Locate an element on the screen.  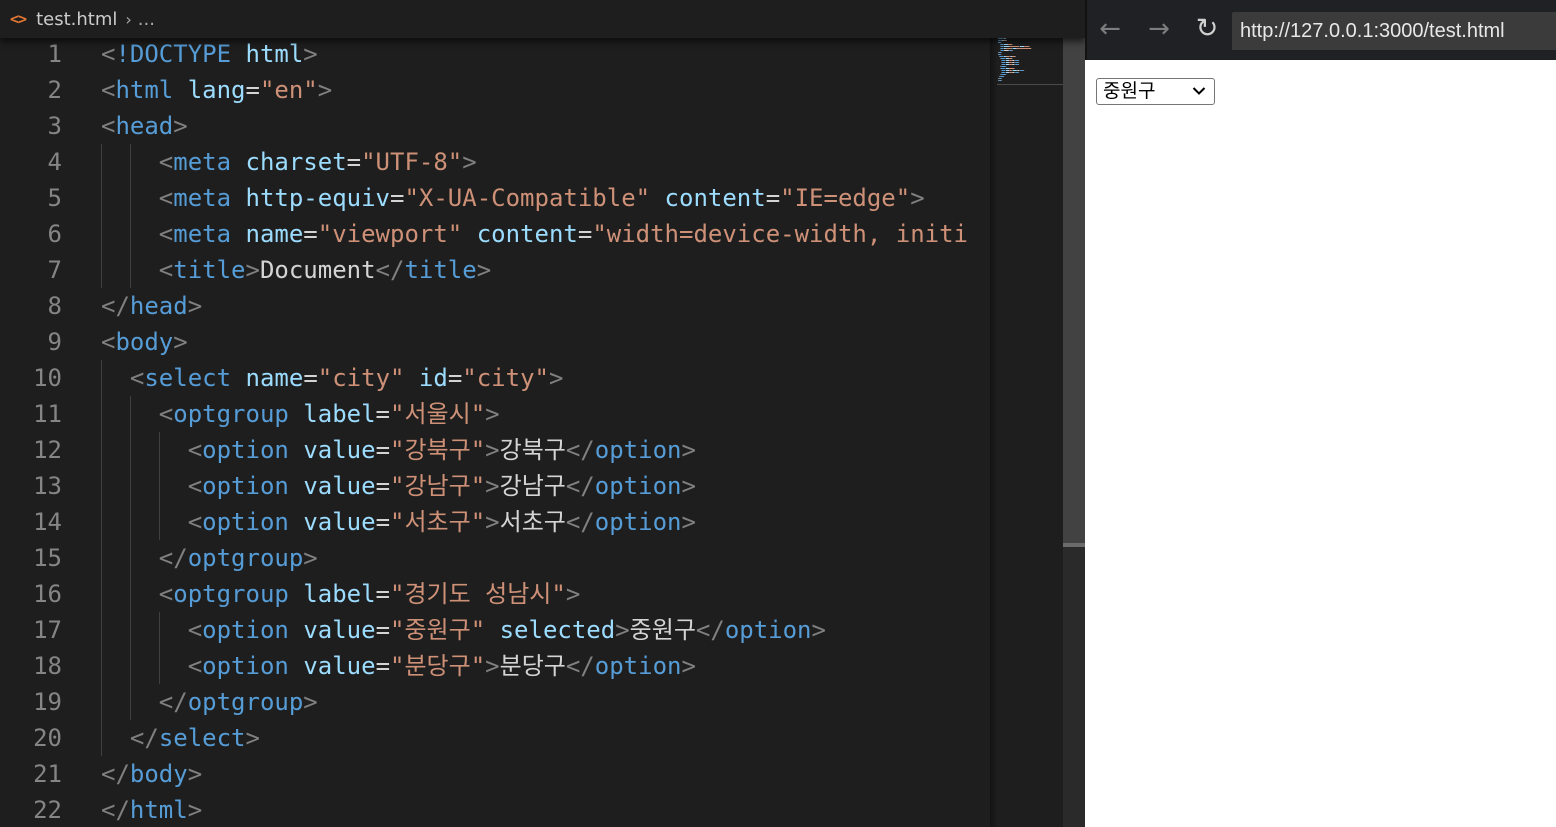
code-line: 21 </body> is located at coordinates (495, 774).